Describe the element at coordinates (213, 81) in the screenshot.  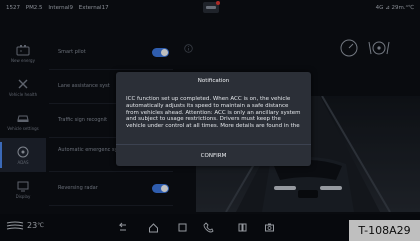
I see `dialog-title: Notification` at that location.